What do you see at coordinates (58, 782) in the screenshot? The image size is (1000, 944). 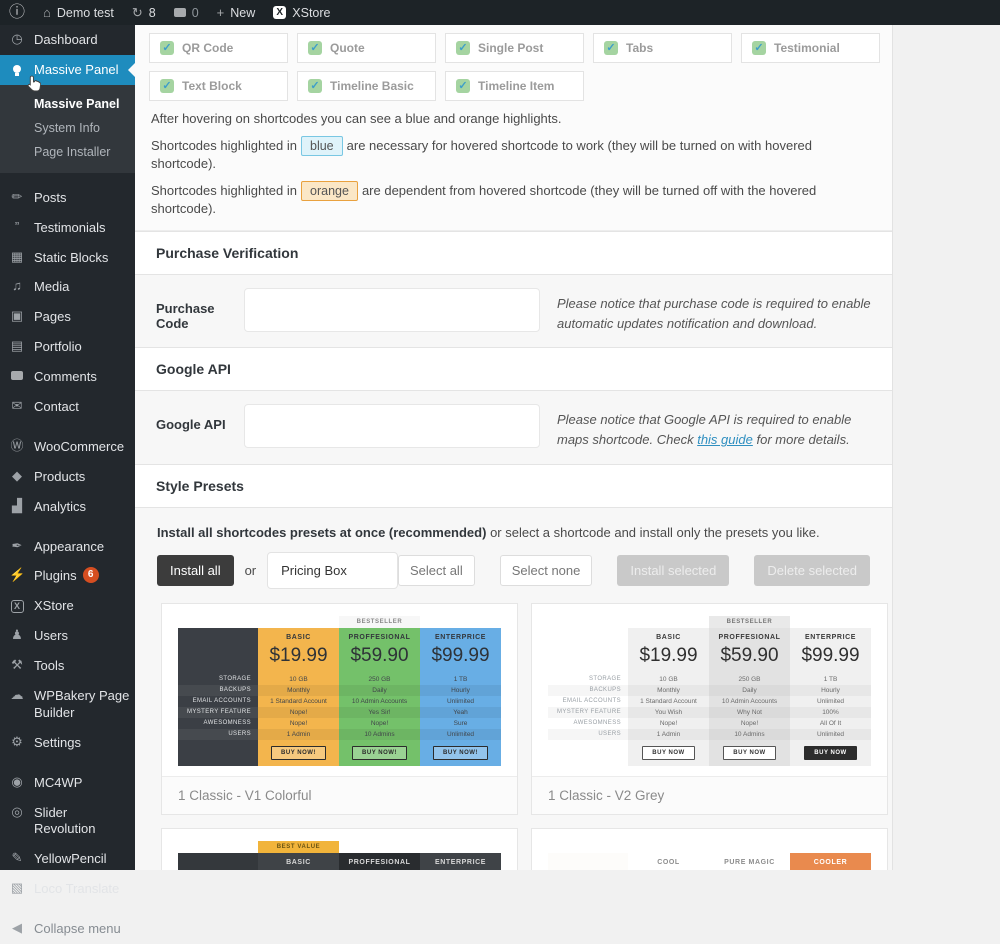 I see `sidebar-item-label: MC4WP` at bounding box center [58, 782].